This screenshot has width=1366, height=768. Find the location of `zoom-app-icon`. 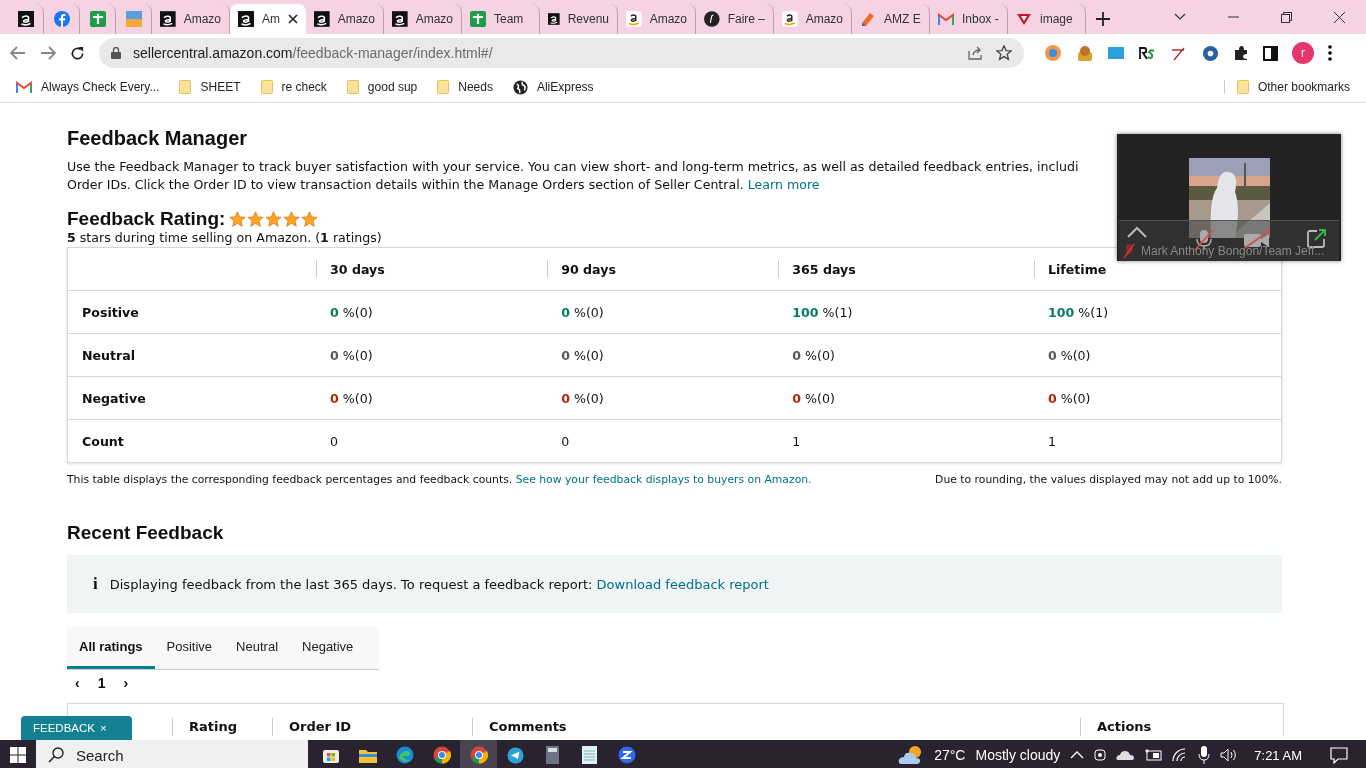

zoom-app-icon is located at coordinates (626, 755).